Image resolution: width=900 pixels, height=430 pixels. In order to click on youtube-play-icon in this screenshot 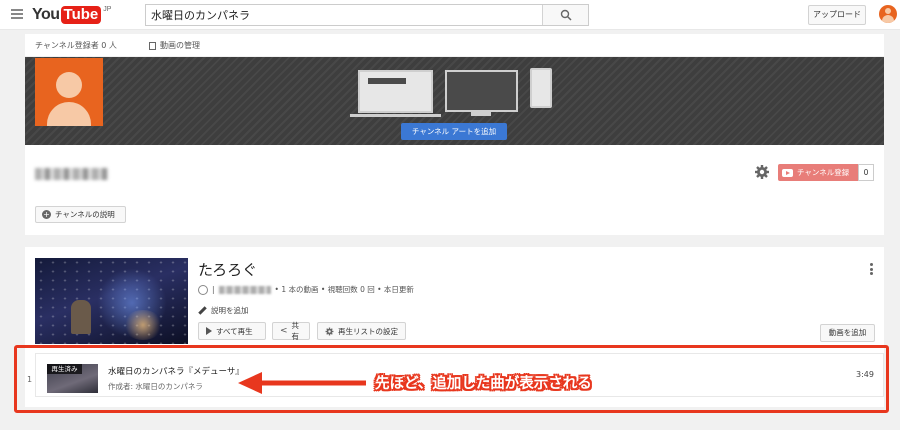, I will do `click(787, 172)`.